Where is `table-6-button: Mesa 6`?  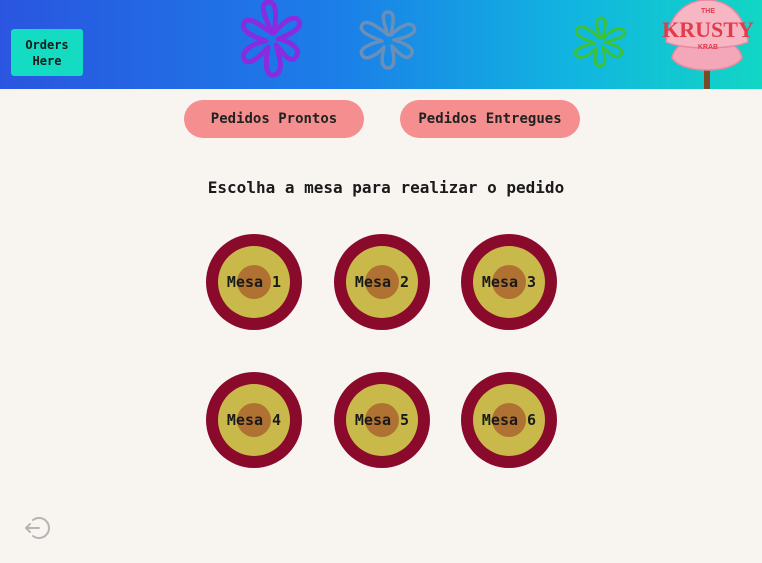
table-6-button: Mesa 6 is located at coordinates (509, 420).